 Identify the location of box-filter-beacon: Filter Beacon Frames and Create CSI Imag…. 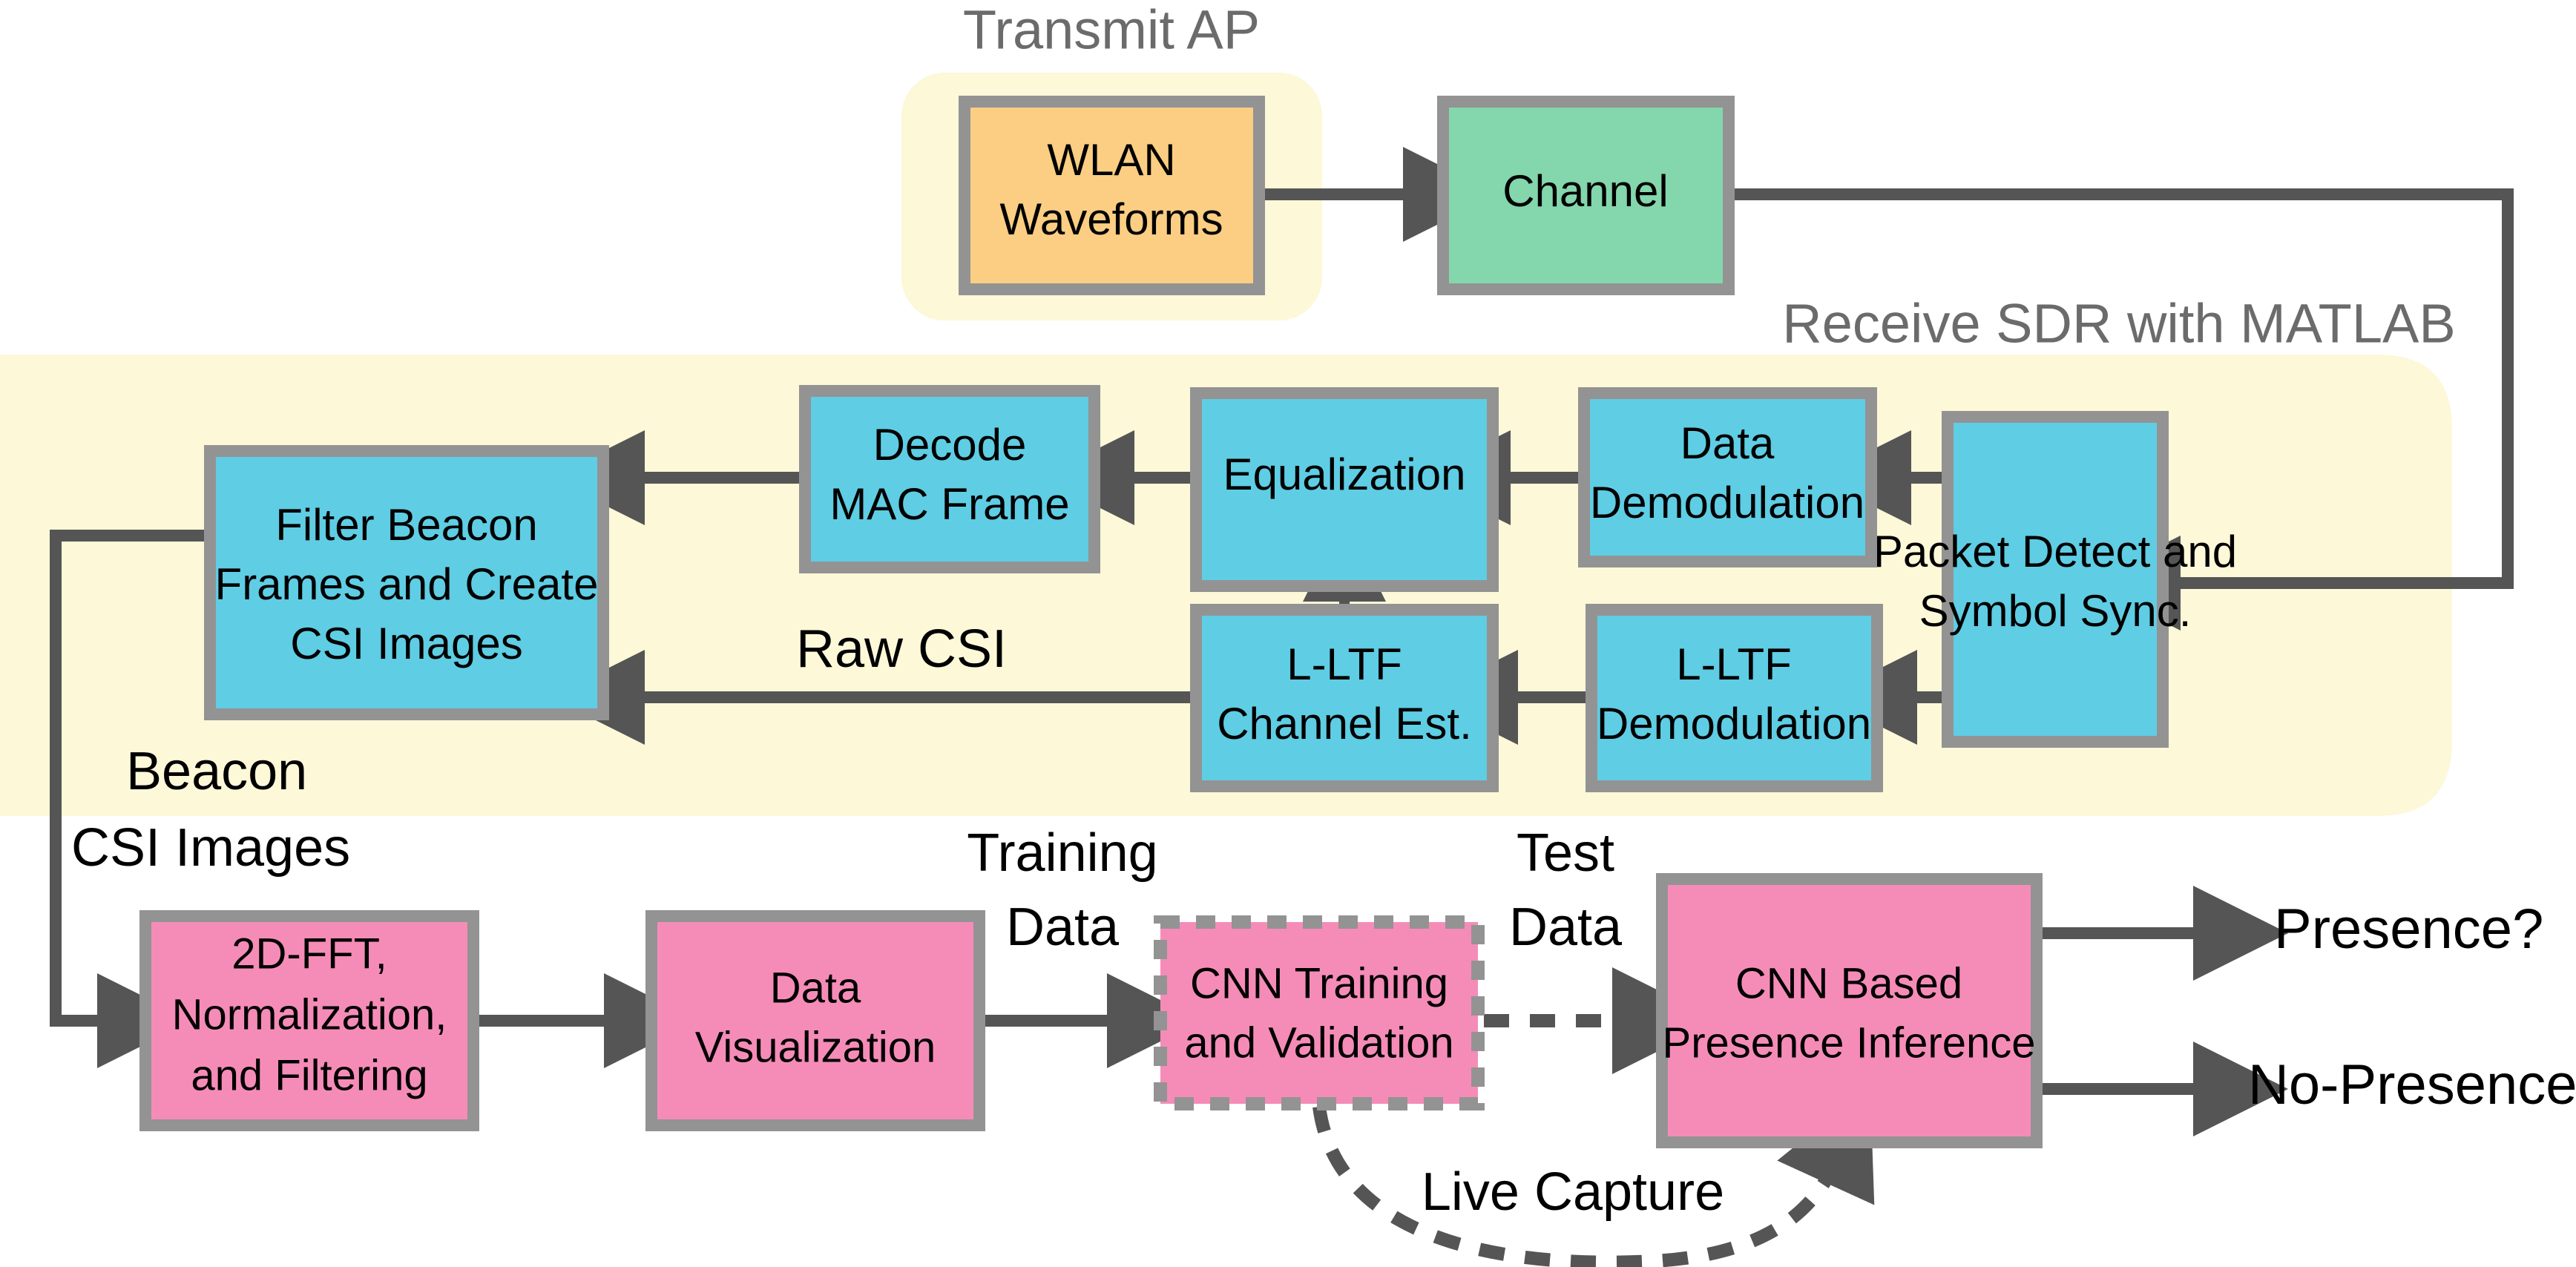
(407, 582).